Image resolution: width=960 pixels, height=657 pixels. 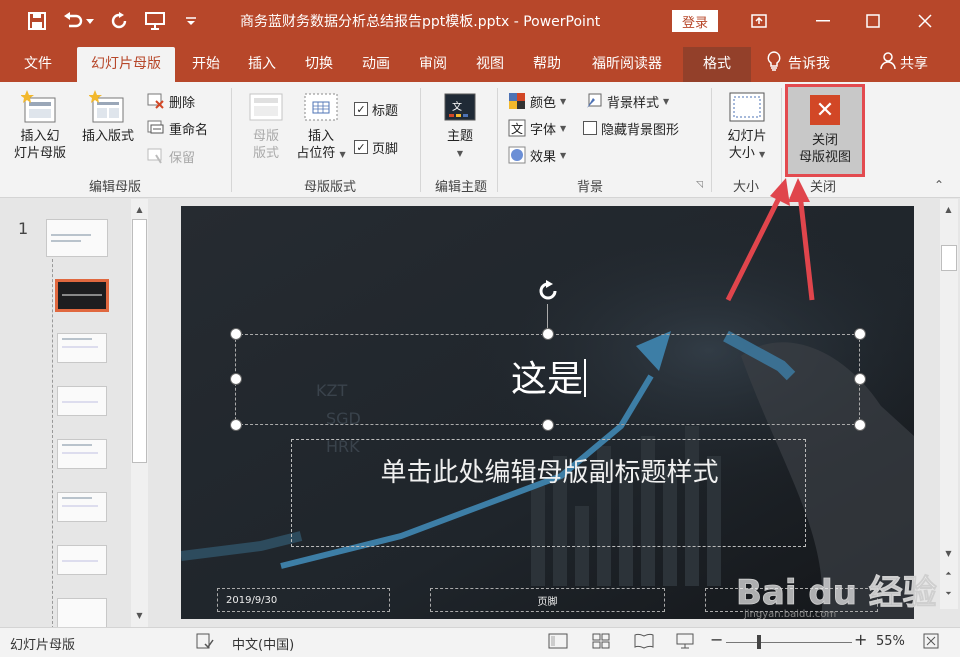 I want to click on rotate-handle-icon, so click(x=548, y=291).